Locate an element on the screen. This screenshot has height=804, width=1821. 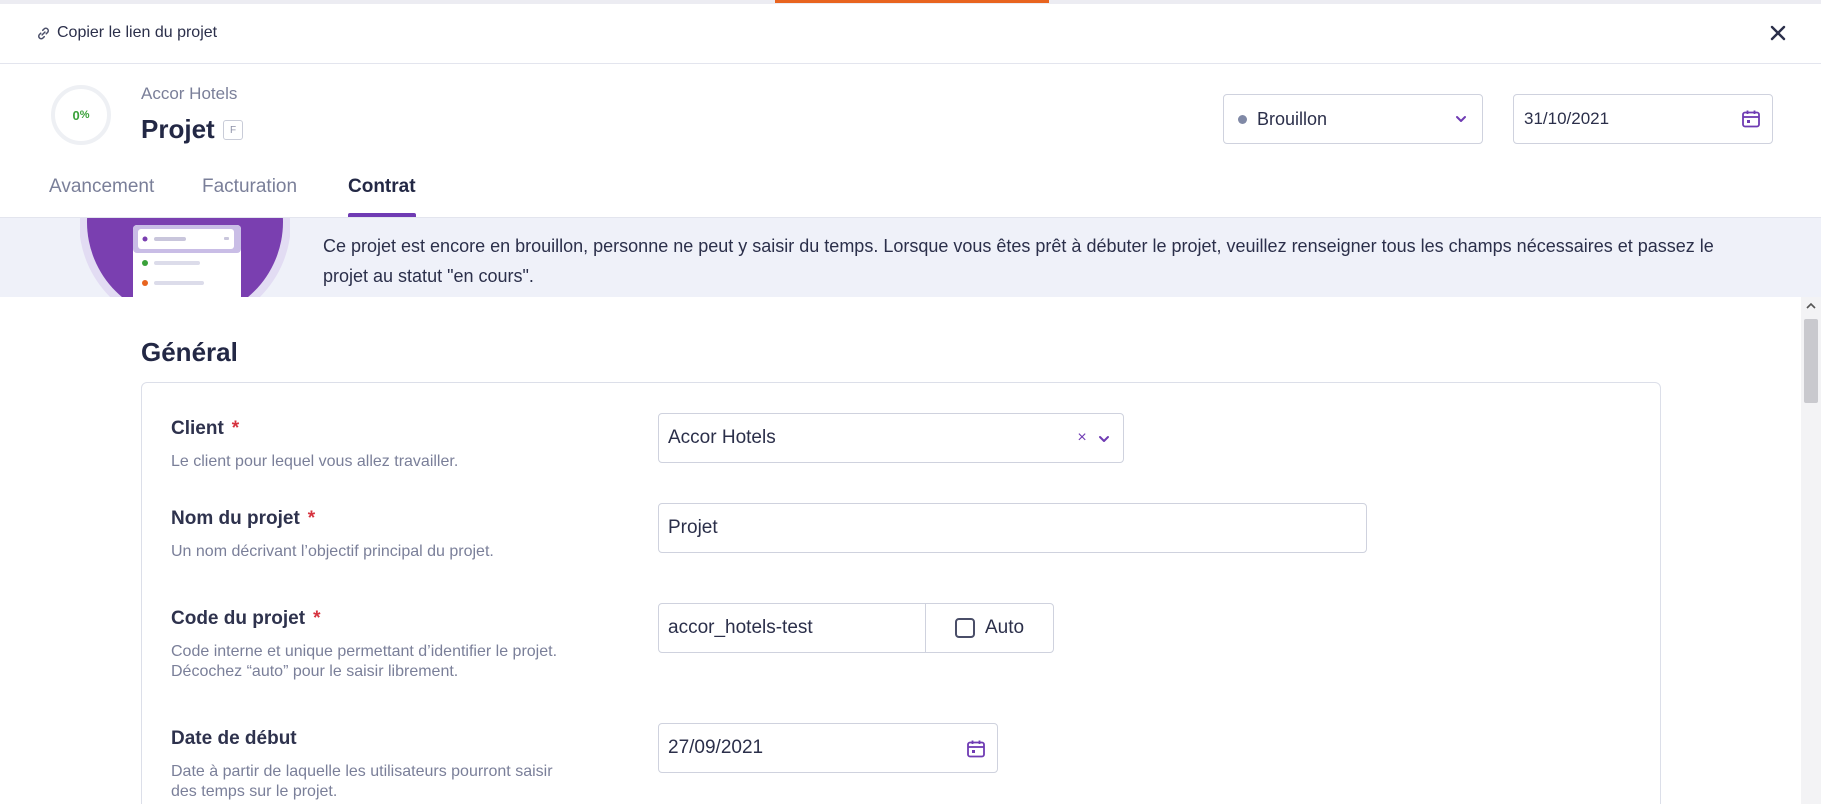
project-name-label: Nom du projet * is located at coordinates (243, 519).